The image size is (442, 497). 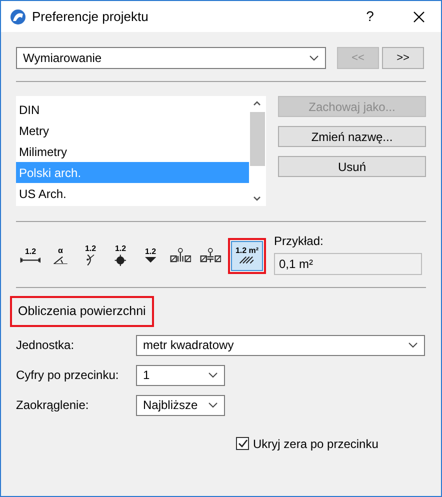 What do you see at coordinates (171, 58) in the screenshot?
I see `category-dropdown: Wymiarowanie` at bounding box center [171, 58].